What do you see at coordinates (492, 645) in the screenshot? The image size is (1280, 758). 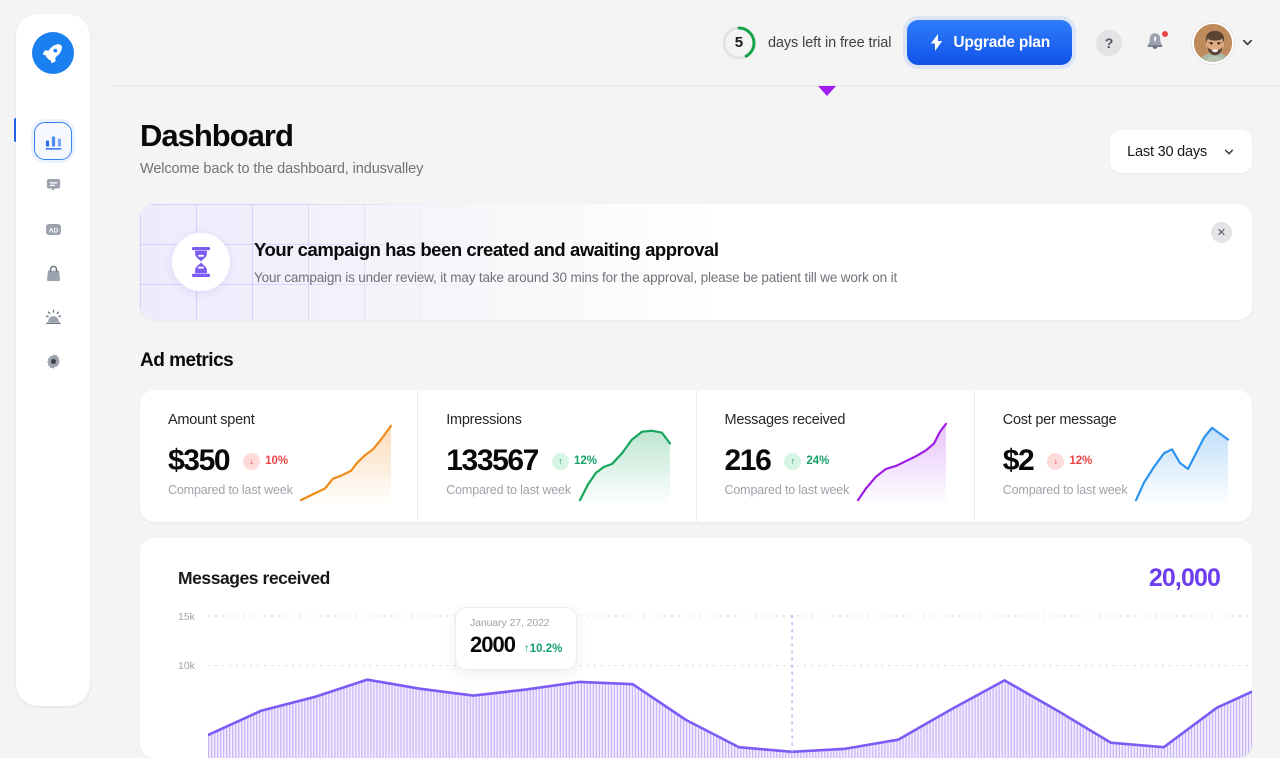 I see `tooltip-value: 2000` at bounding box center [492, 645].